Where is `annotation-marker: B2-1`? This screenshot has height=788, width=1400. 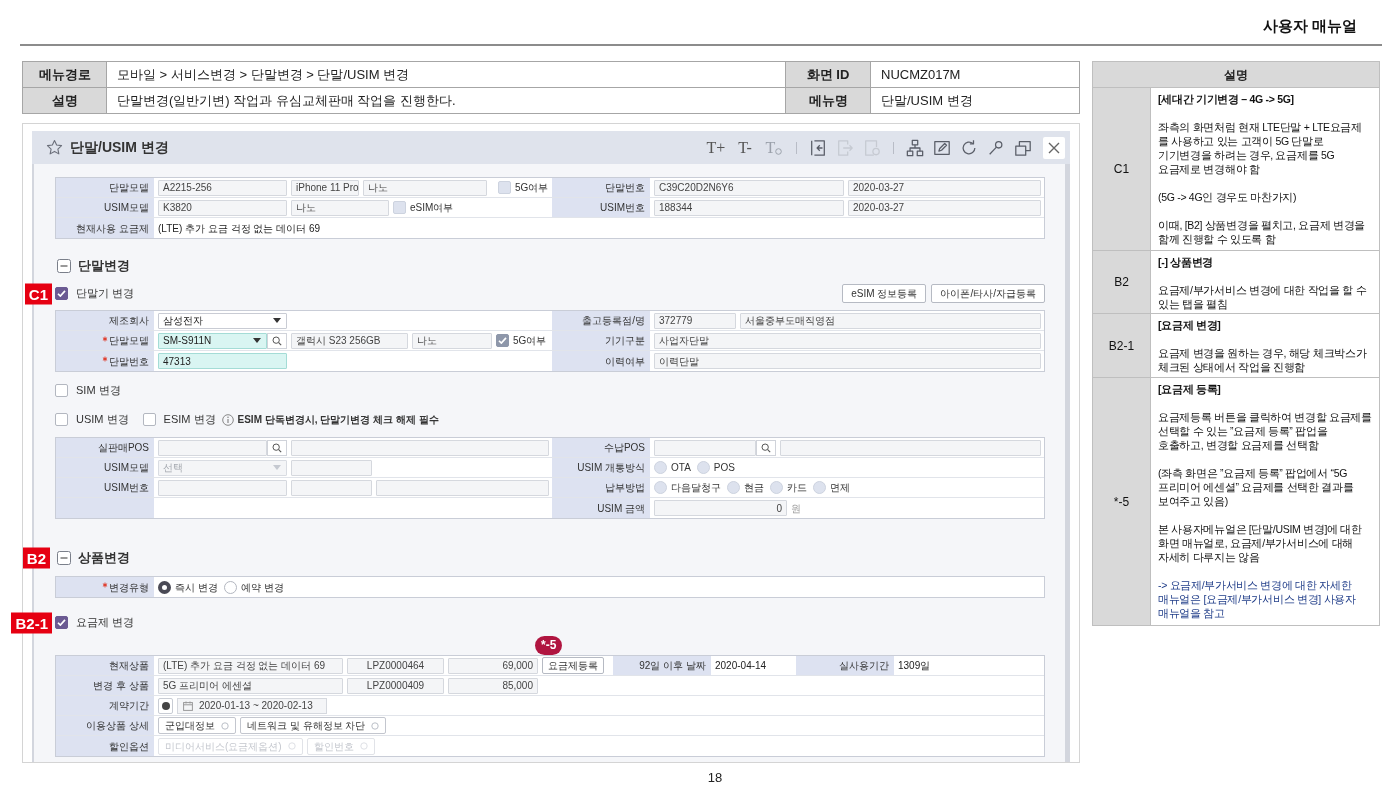
annotation-marker: B2-1 is located at coordinates (31, 622).